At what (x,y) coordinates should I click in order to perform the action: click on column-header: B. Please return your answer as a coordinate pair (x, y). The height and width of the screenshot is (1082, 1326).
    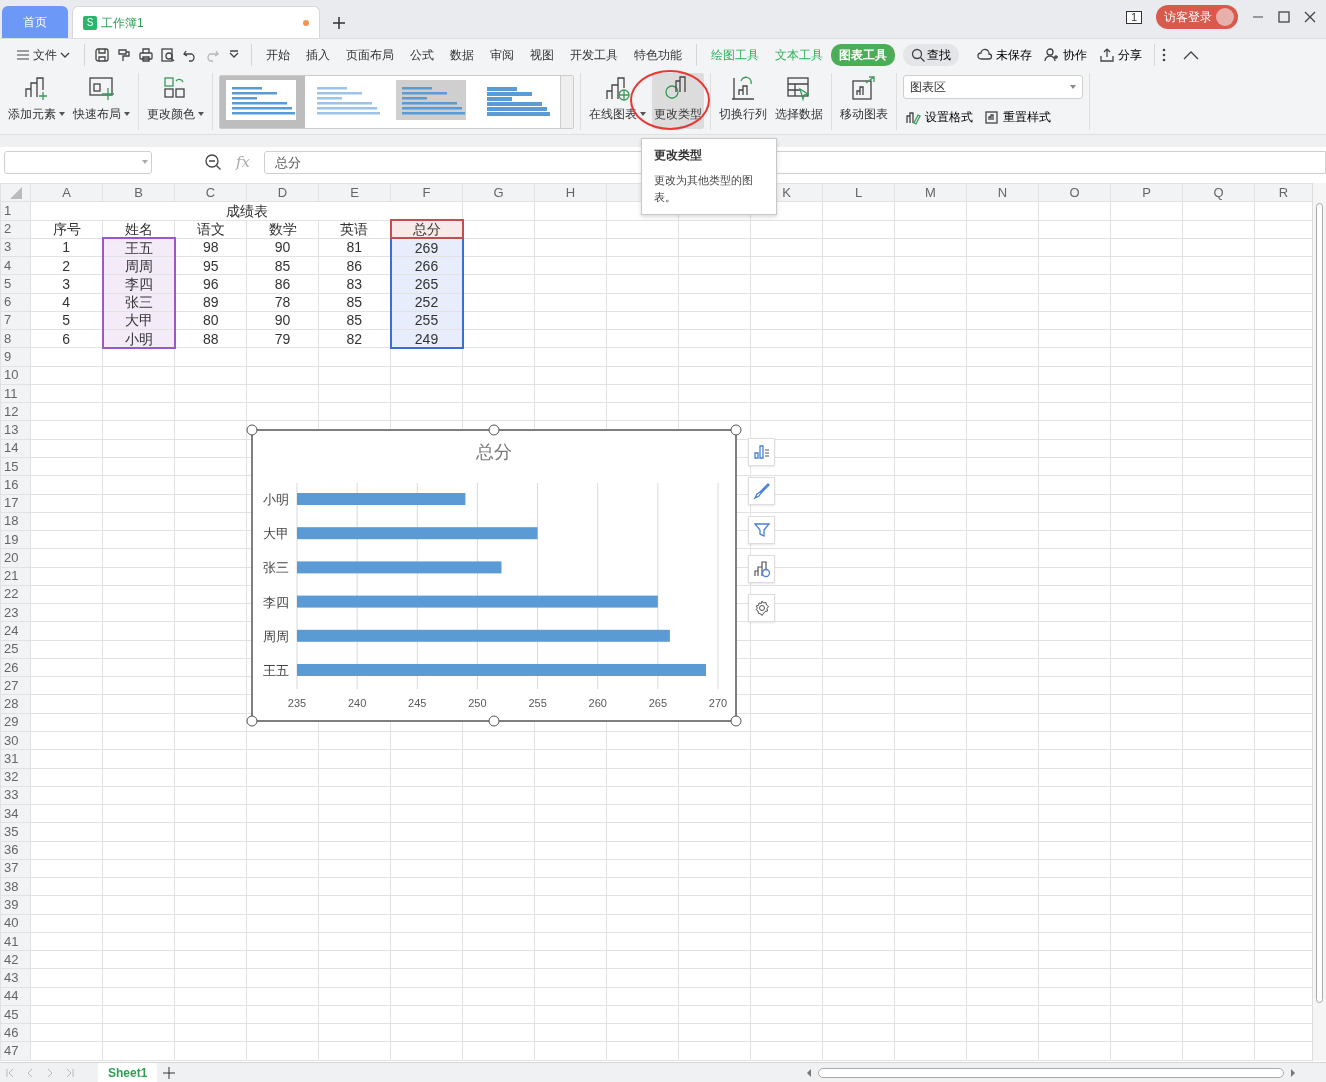
    Looking at the image, I should click on (138, 192).